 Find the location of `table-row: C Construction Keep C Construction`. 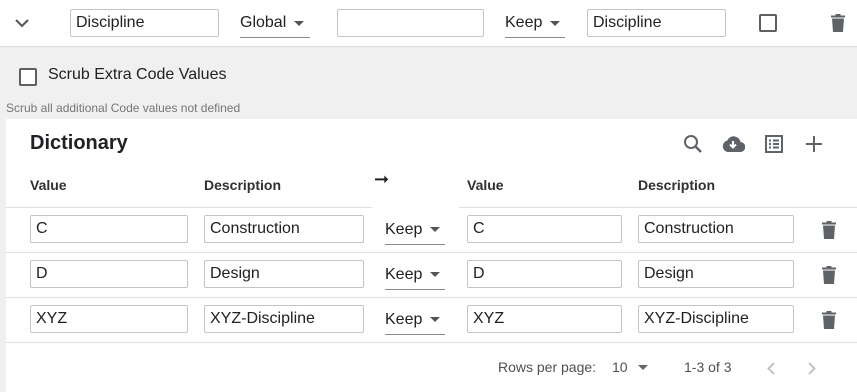

table-row: C Construction Keep C Construction is located at coordinates (431, 230).